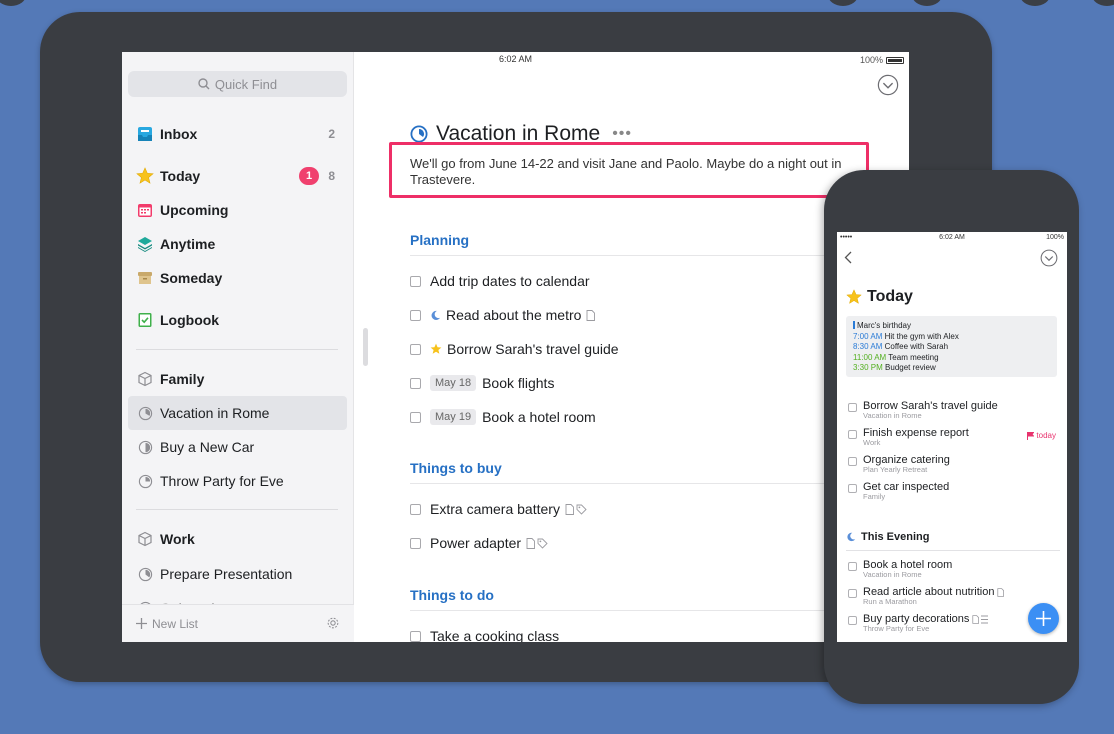 The width and height of the screenshot is (1114, 734). I want to click on todo-item: May 19 Book a hotel room, so click(503, 417).